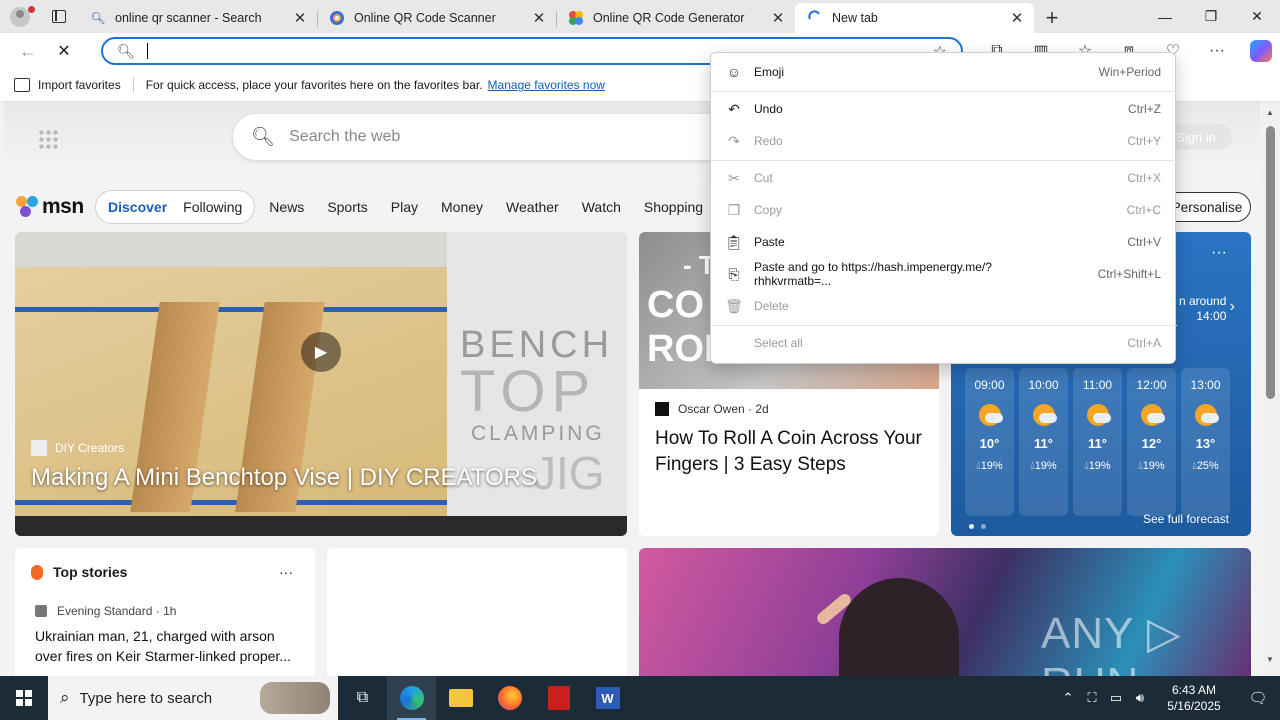 The height and width of the screenshot is (720, 1280). I want to click on scroll-down-icon: ▼, so click(1270, 659).